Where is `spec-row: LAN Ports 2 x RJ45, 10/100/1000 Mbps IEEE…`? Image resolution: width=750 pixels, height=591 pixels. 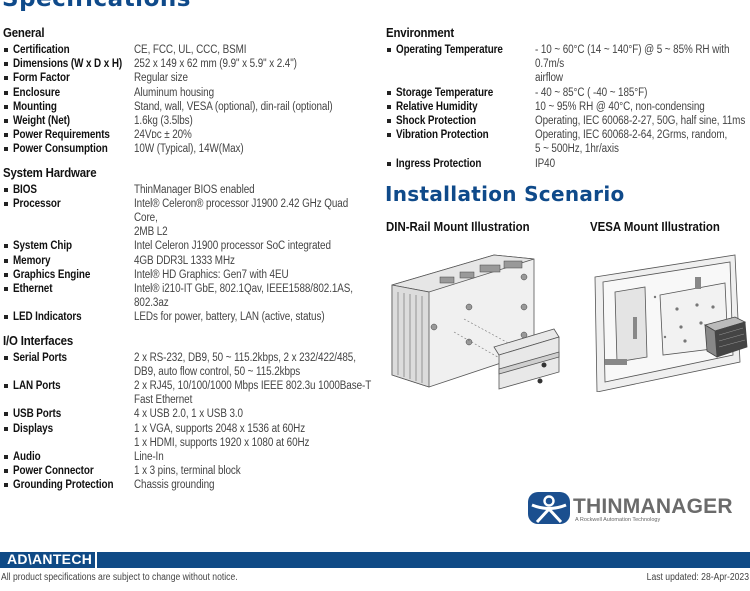 spec-row: LAN Ports 2 x RJ45, 10/100/1000 Mbps IEEE… is located at coordinates (188, 393).